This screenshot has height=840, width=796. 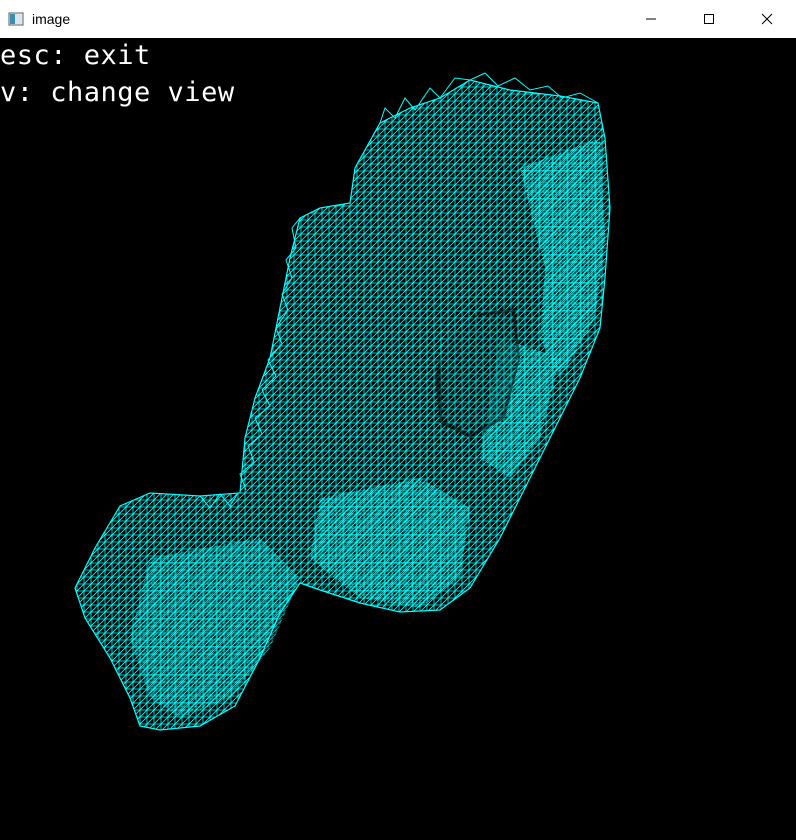 I want to click on caption-buttons, so click(x=709, y=19).